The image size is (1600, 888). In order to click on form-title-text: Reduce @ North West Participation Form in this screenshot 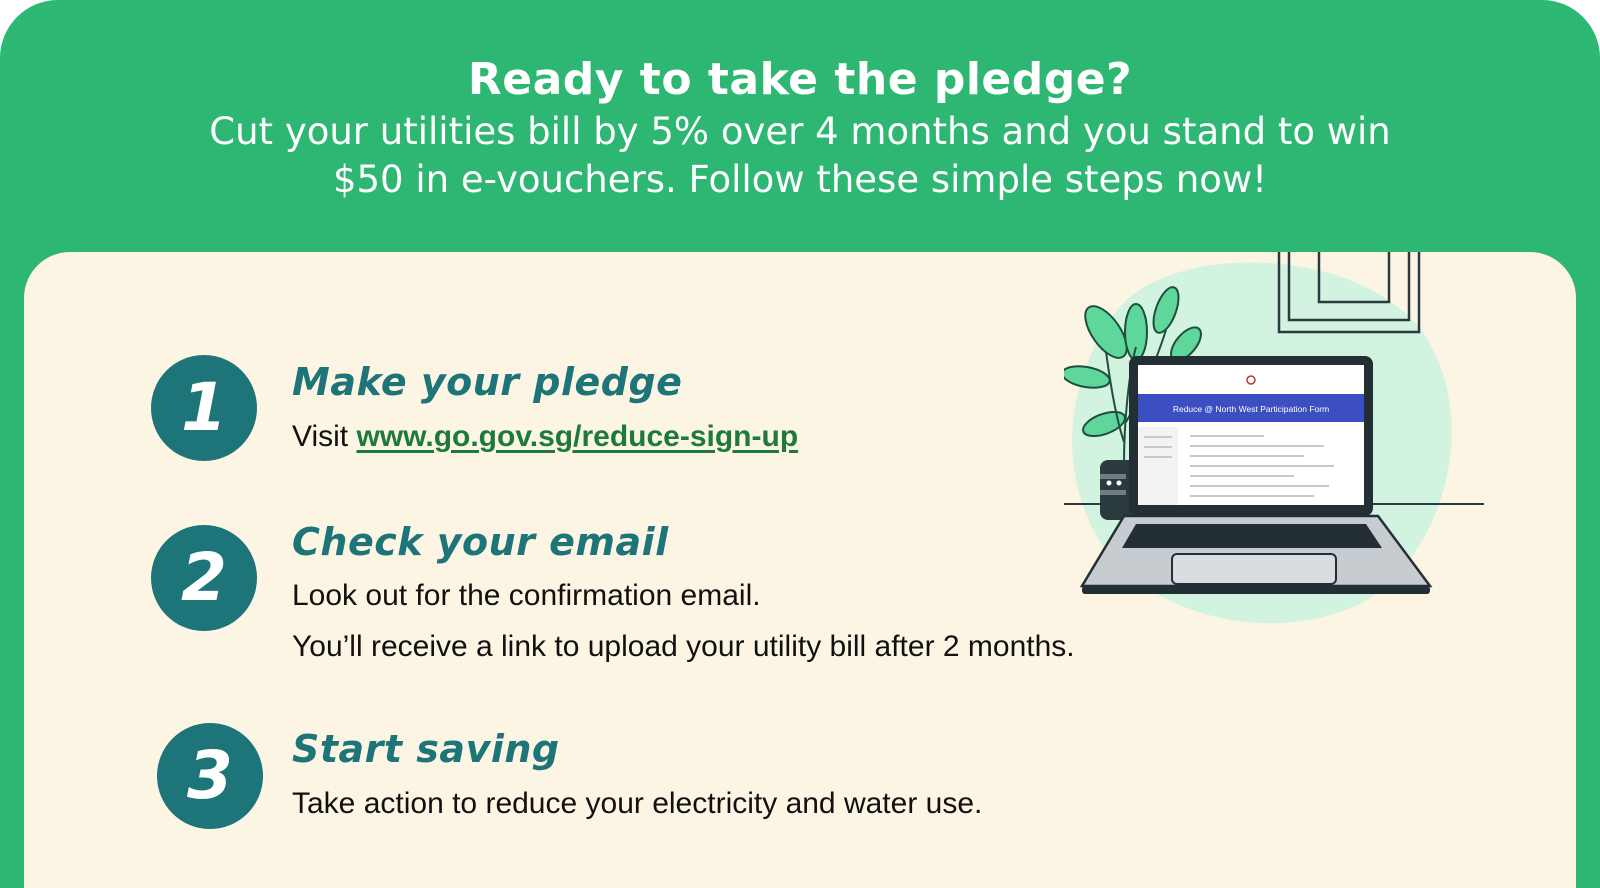, I will do `click(1251, 409)`.